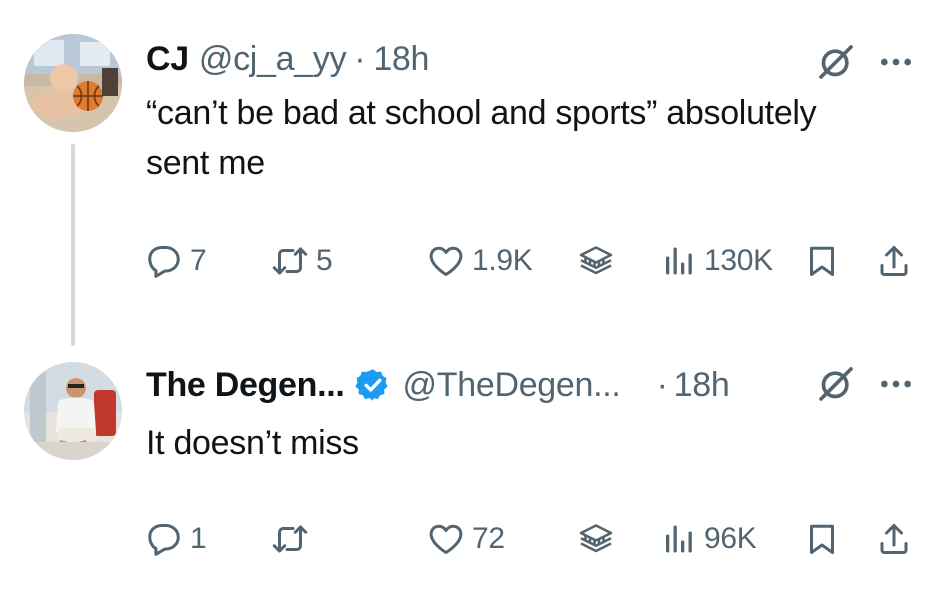 The image size is (952, 590). What do you see at coordinates (738, 260) in the screenshot?
I see `view-count: 130K` at bounding box center [738, 260].